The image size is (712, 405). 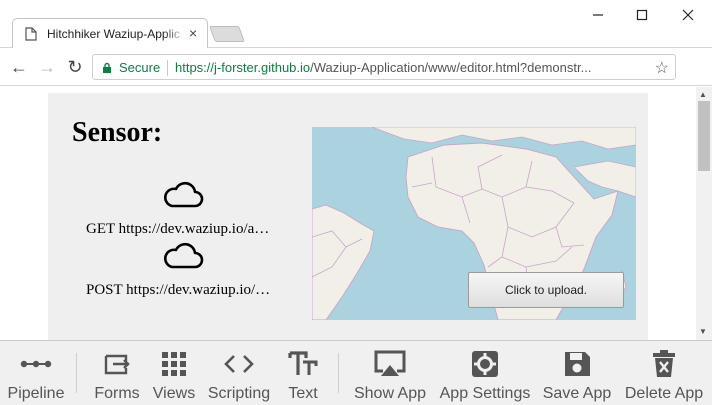 I want to click on show-app-button: Show App, so click(x=390, y=373).